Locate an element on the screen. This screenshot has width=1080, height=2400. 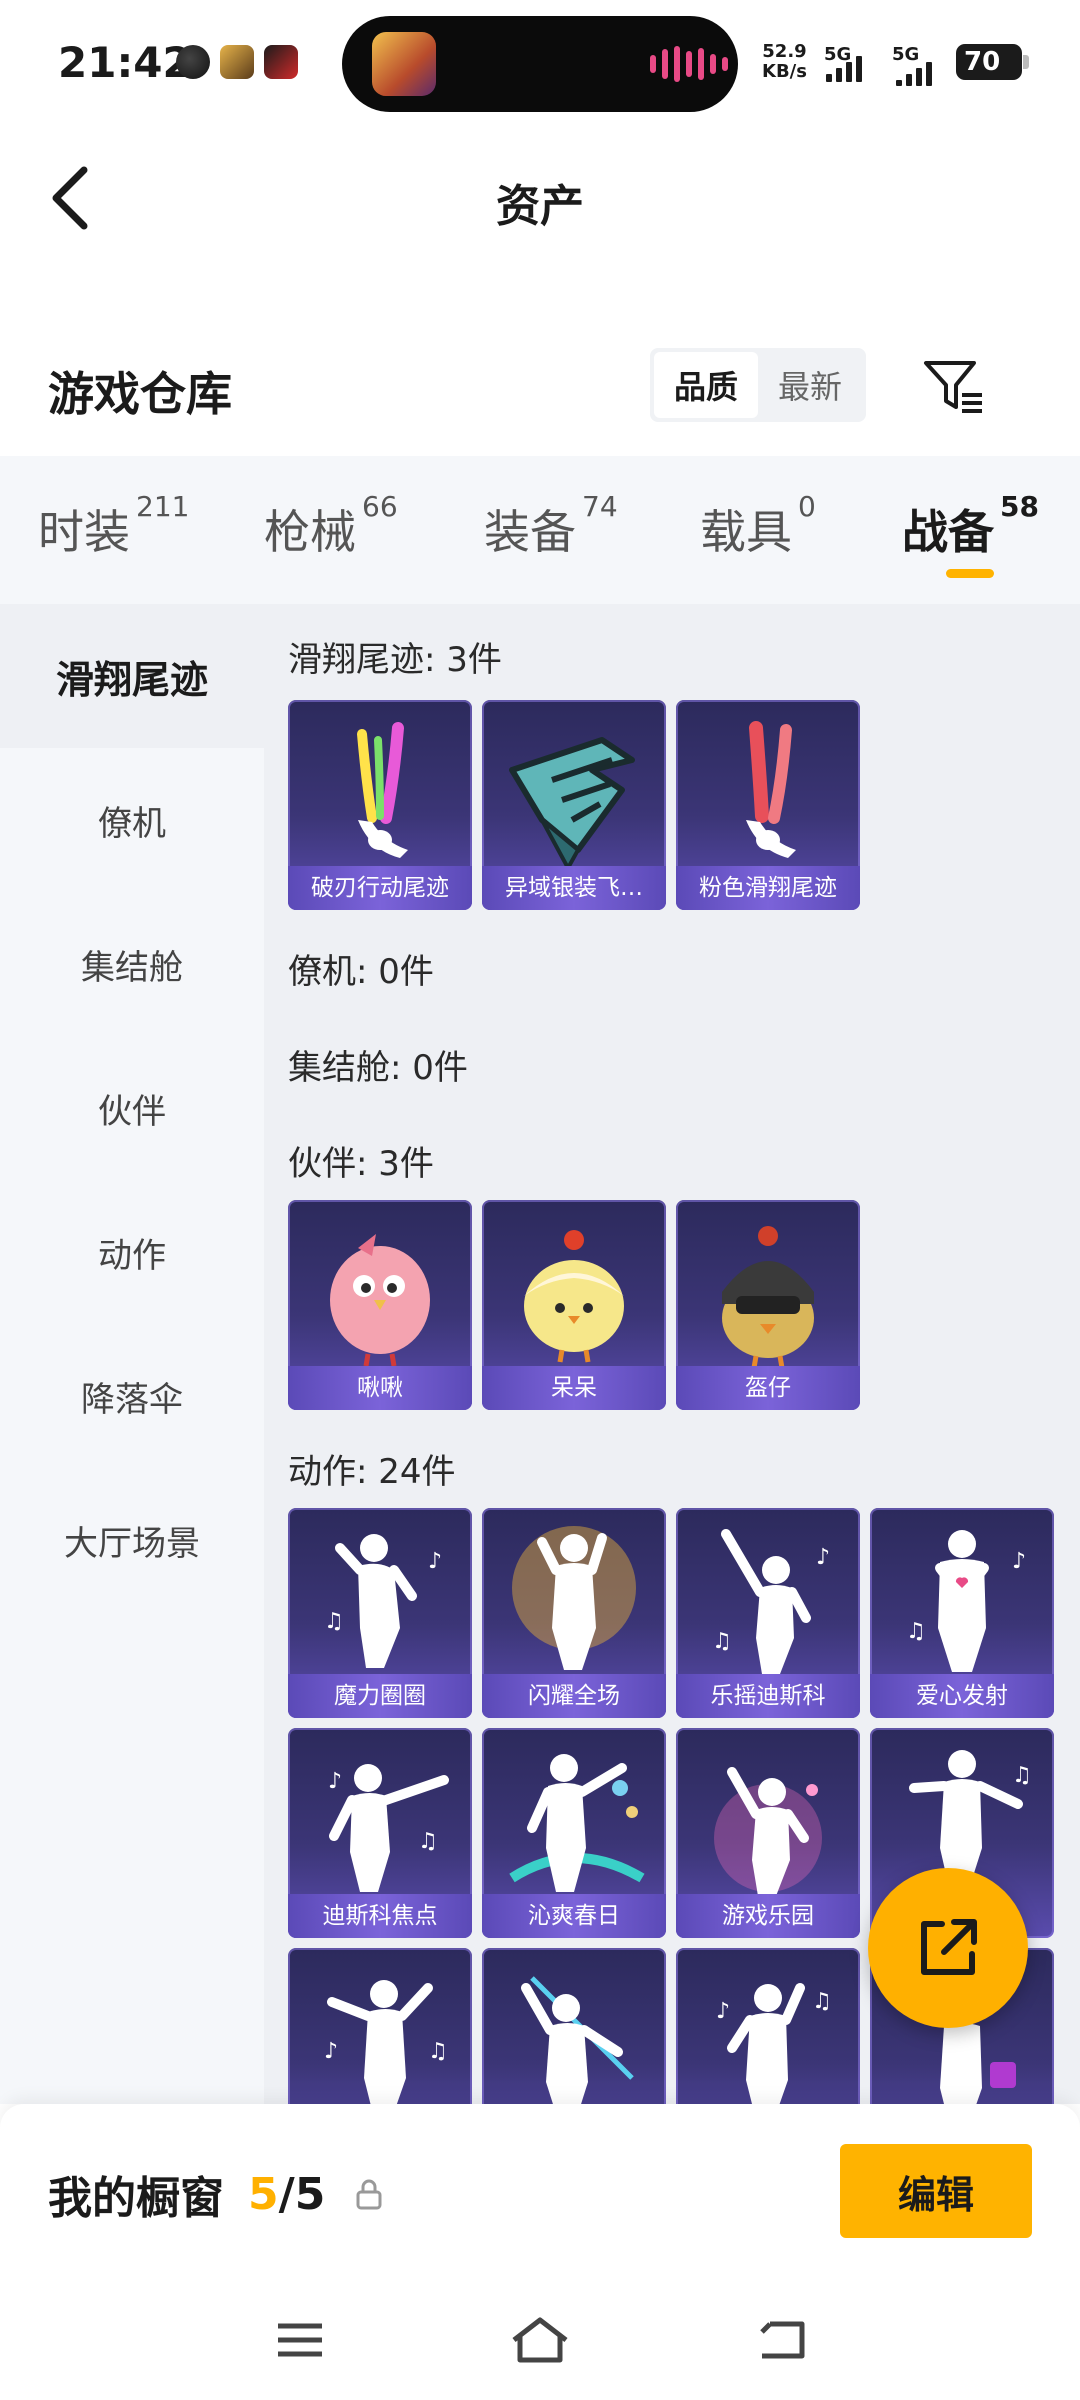
item-card: ♪ ♫ 迪斯科焦点 is located at coordinates (380, 1833).